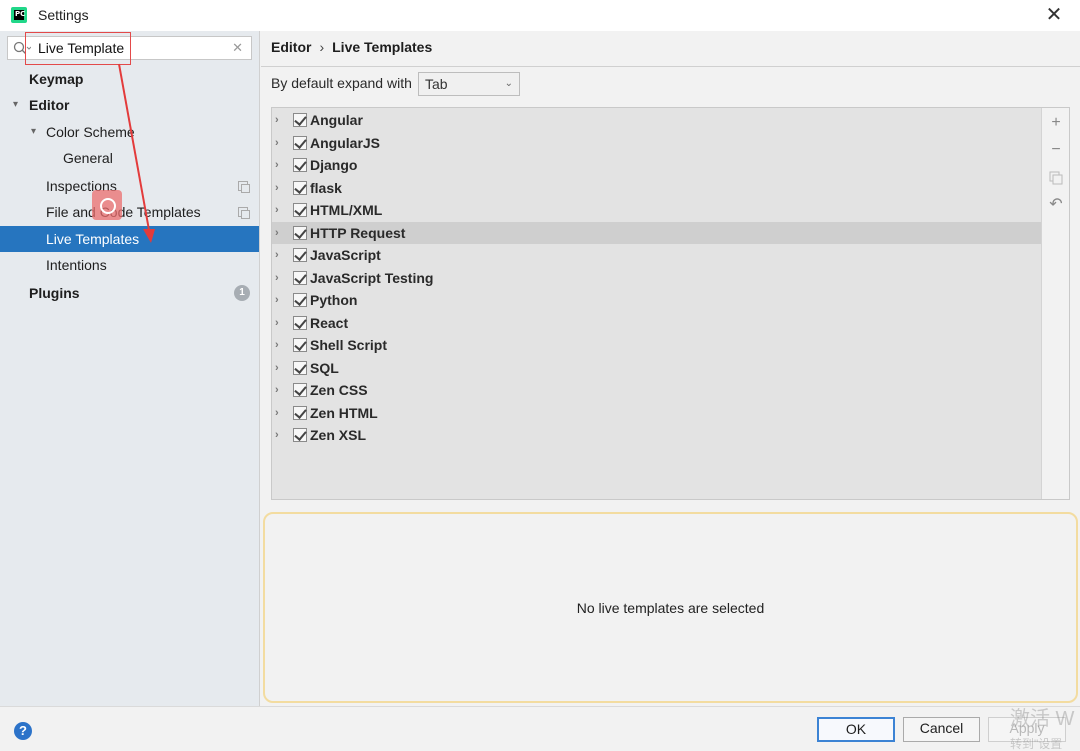  I want to click on sidebar-item-label: Plugins, so click(54, 293).